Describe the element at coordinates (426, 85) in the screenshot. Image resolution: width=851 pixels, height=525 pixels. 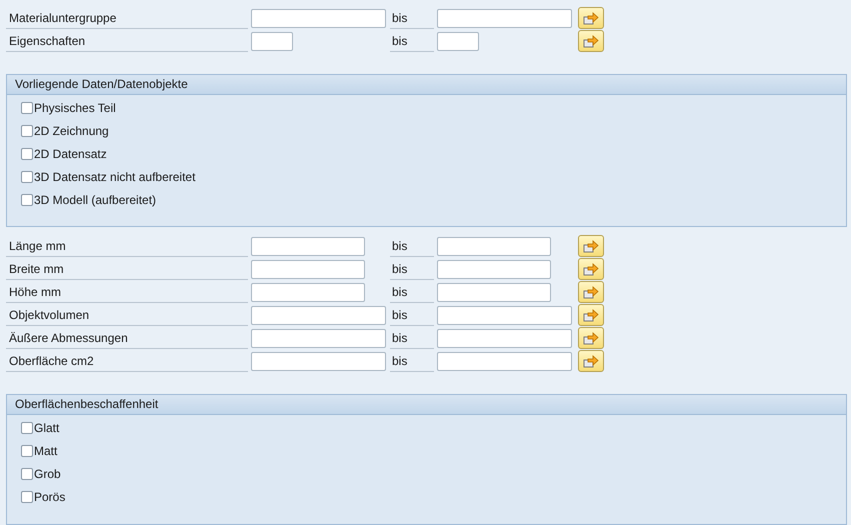
I see `group-title: Vorliegende Daten/Datenobjekte` at that location.